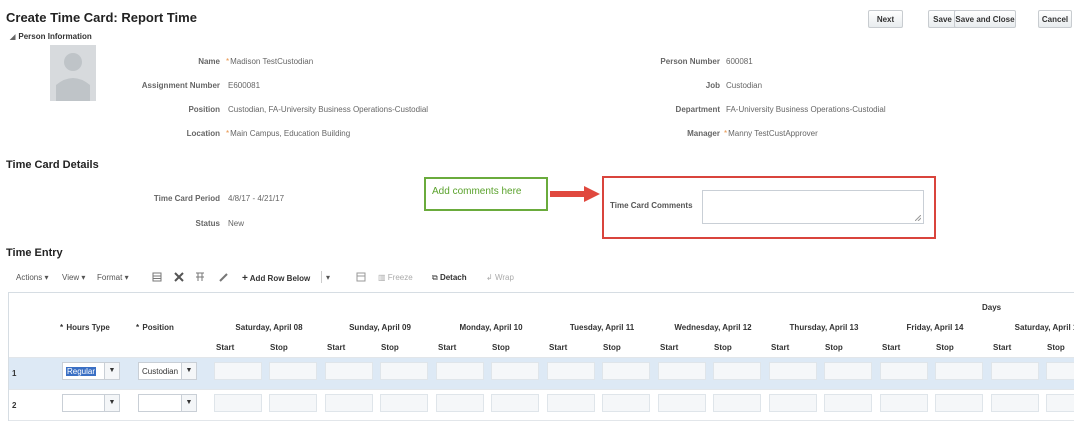 Image resolution: width=1074 pixels, height=421 pixels. I want to click on actions-menu: Actions ▾, so click(32, 277).